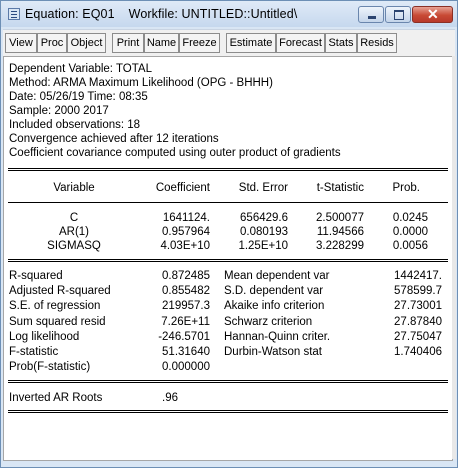  I want to click on stat-label-akaike: Akaike info criterion, so click(274, 306).